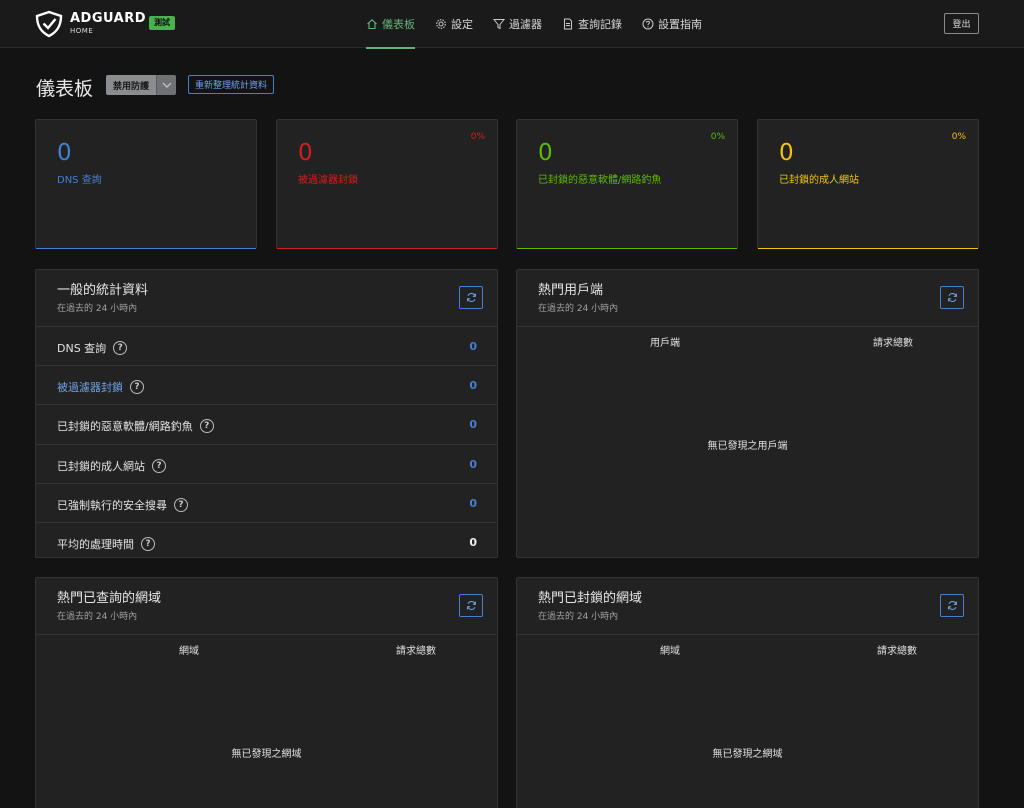 This screenshot has width=1024, height=808. I want to click on stat-card-blocked-adult: 0 已封鎖的成人網站 0%, so click(868, 184).